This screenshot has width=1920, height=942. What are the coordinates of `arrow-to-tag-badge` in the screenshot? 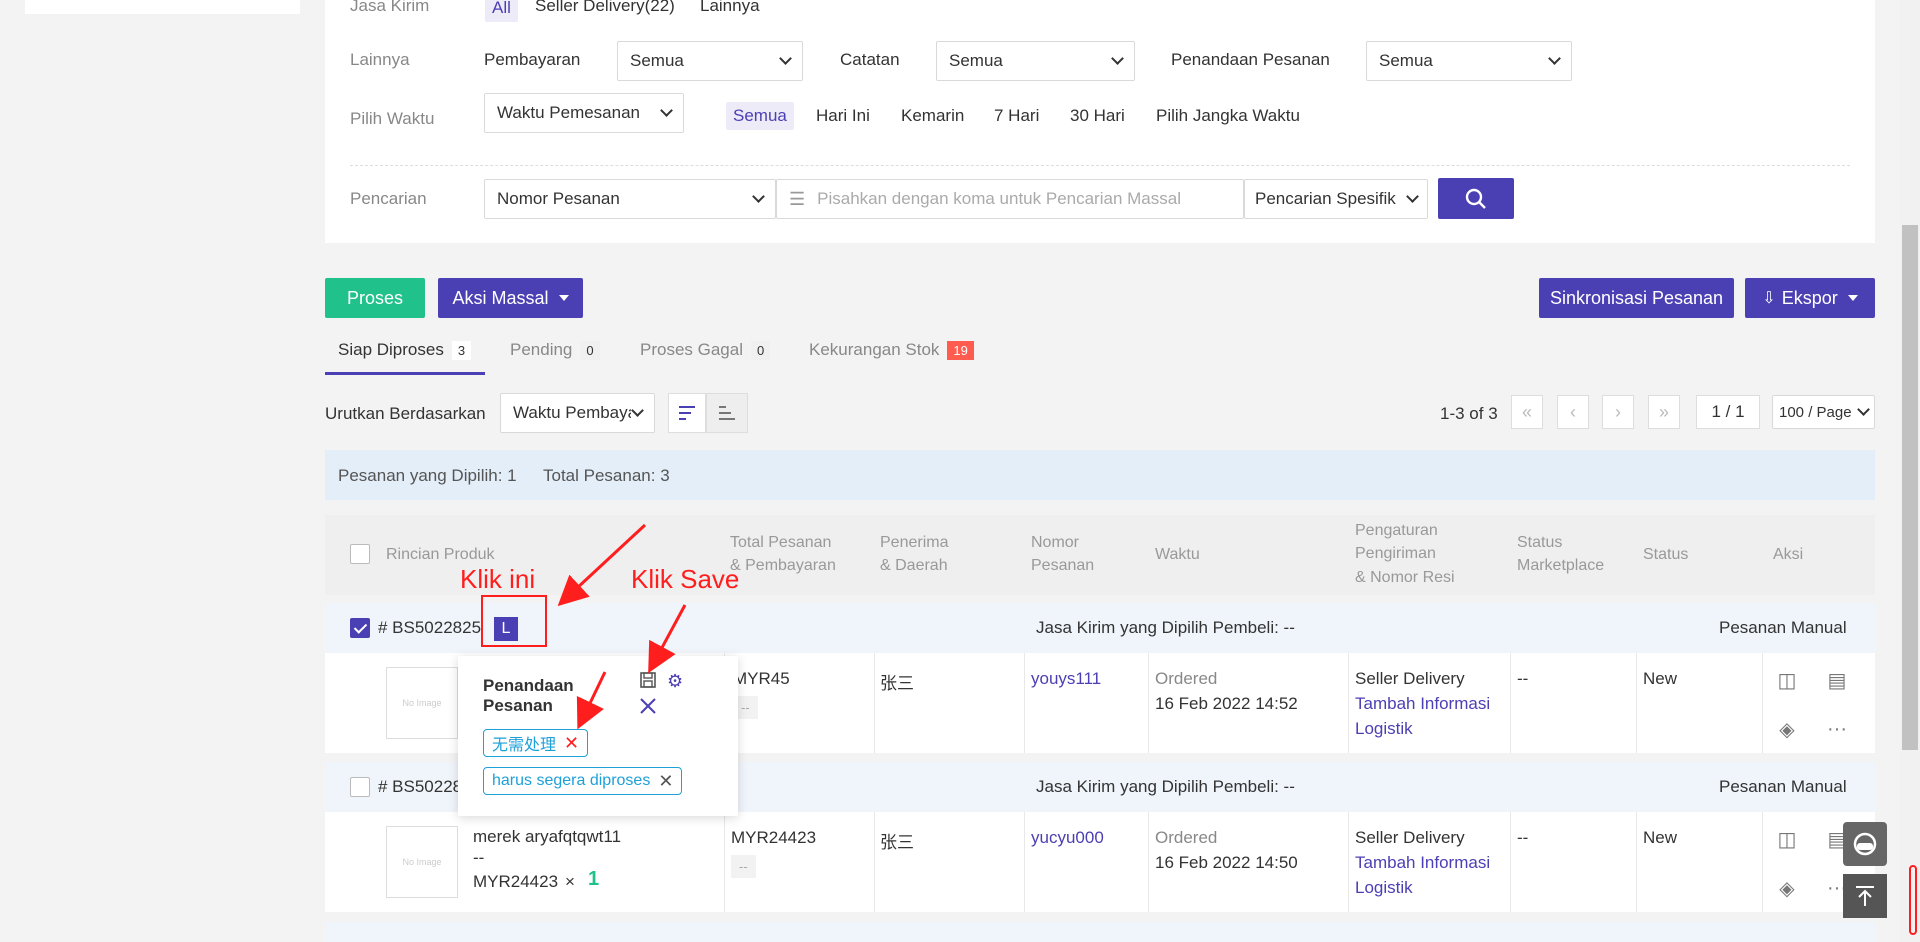 It's located at (602, 565).